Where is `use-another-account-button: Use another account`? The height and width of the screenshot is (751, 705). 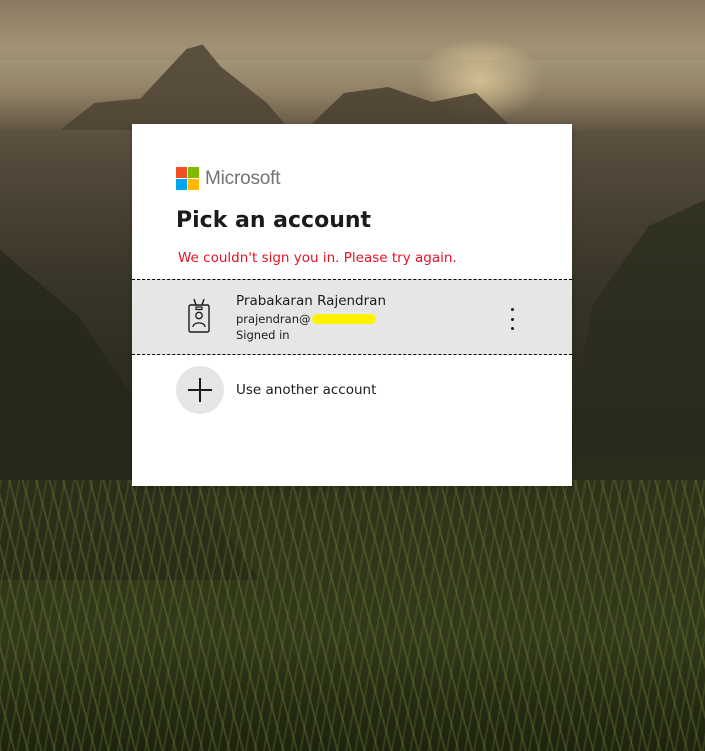 use-another-account-button: Use another account is located at coordinates (352, 390).